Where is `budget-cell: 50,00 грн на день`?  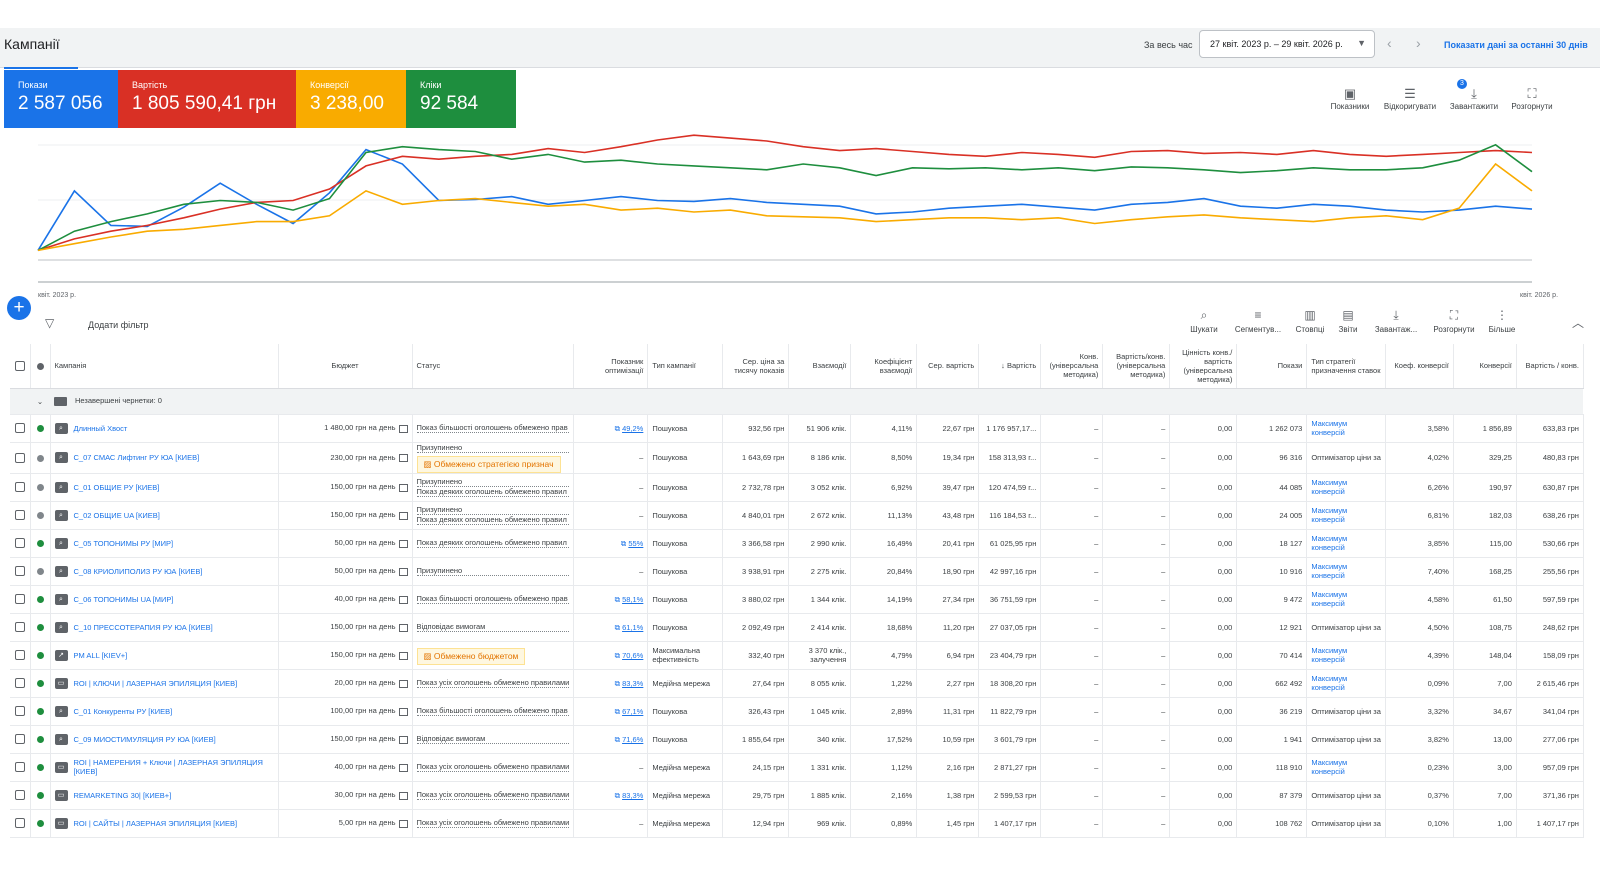 budget-cell: 50,00 грн на день is located at coordinates (345, 571).